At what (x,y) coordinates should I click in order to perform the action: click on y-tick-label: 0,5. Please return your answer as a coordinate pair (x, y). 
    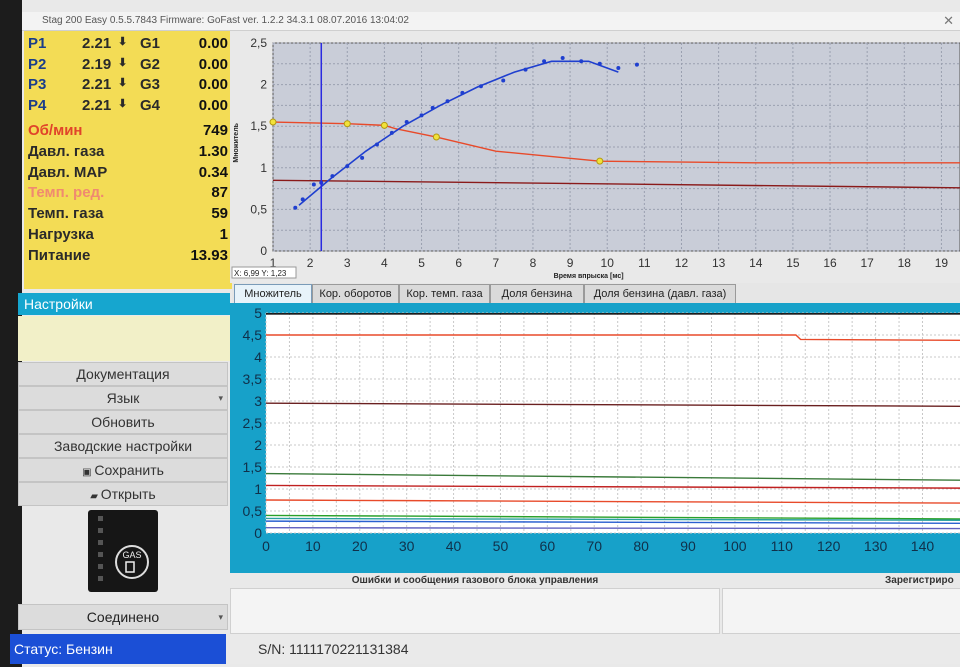
    Looking at the image, I should click on (253, 511).